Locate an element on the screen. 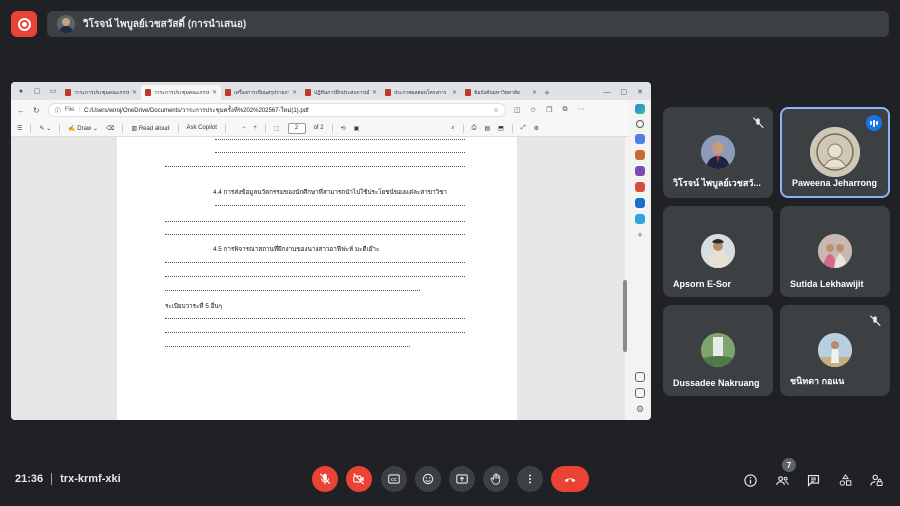  recording-indicator is located at coordinates (24, 24).